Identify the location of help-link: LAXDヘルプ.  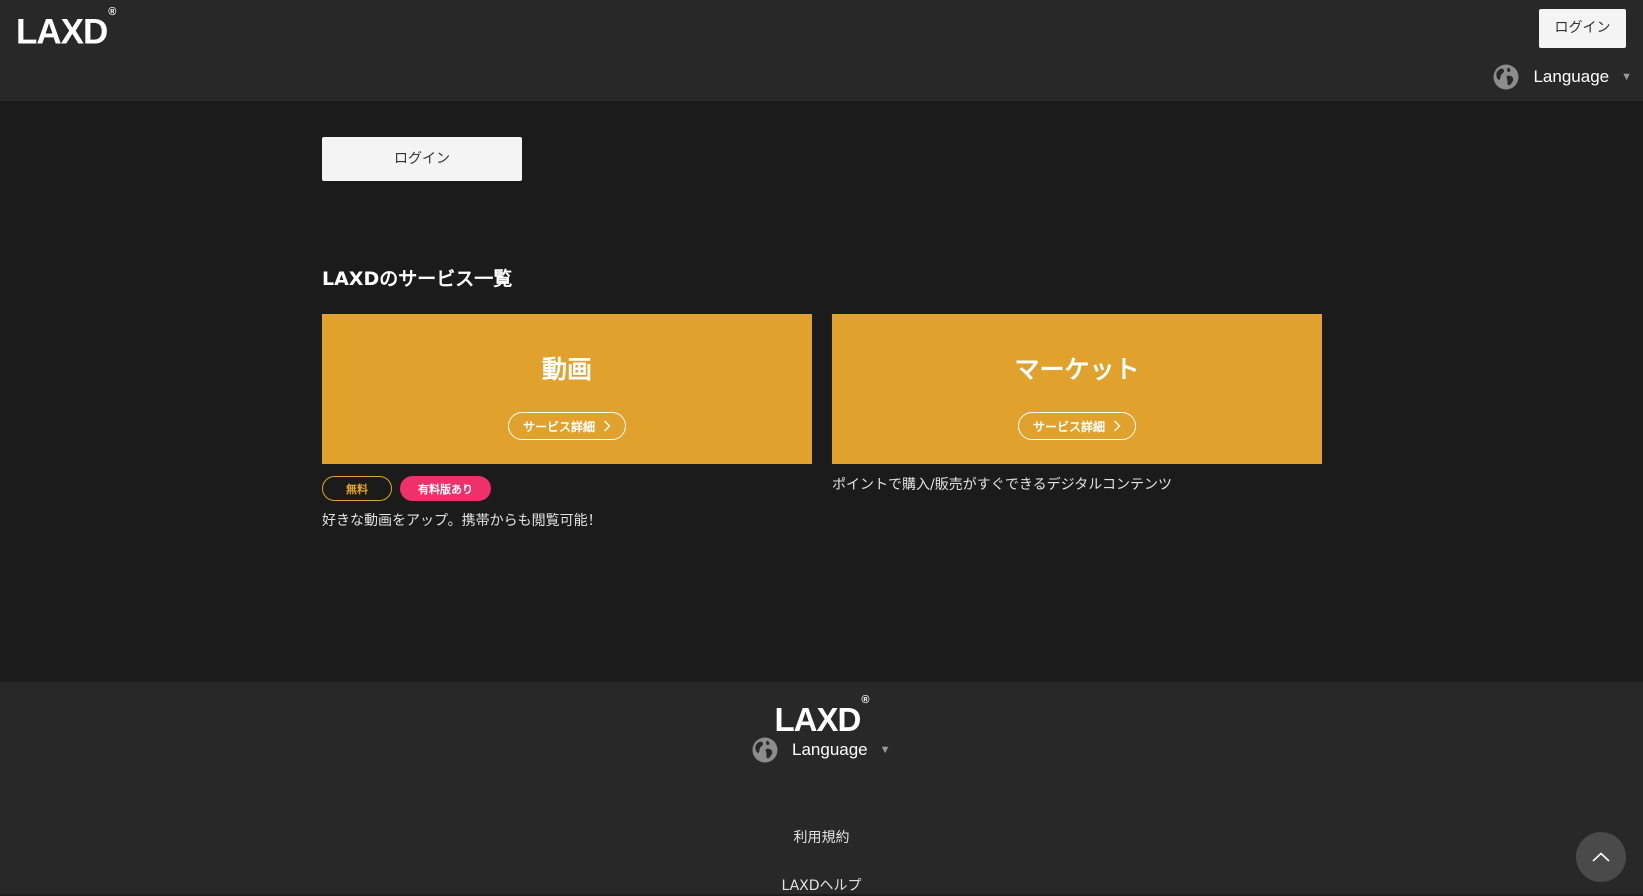
(821, 886).